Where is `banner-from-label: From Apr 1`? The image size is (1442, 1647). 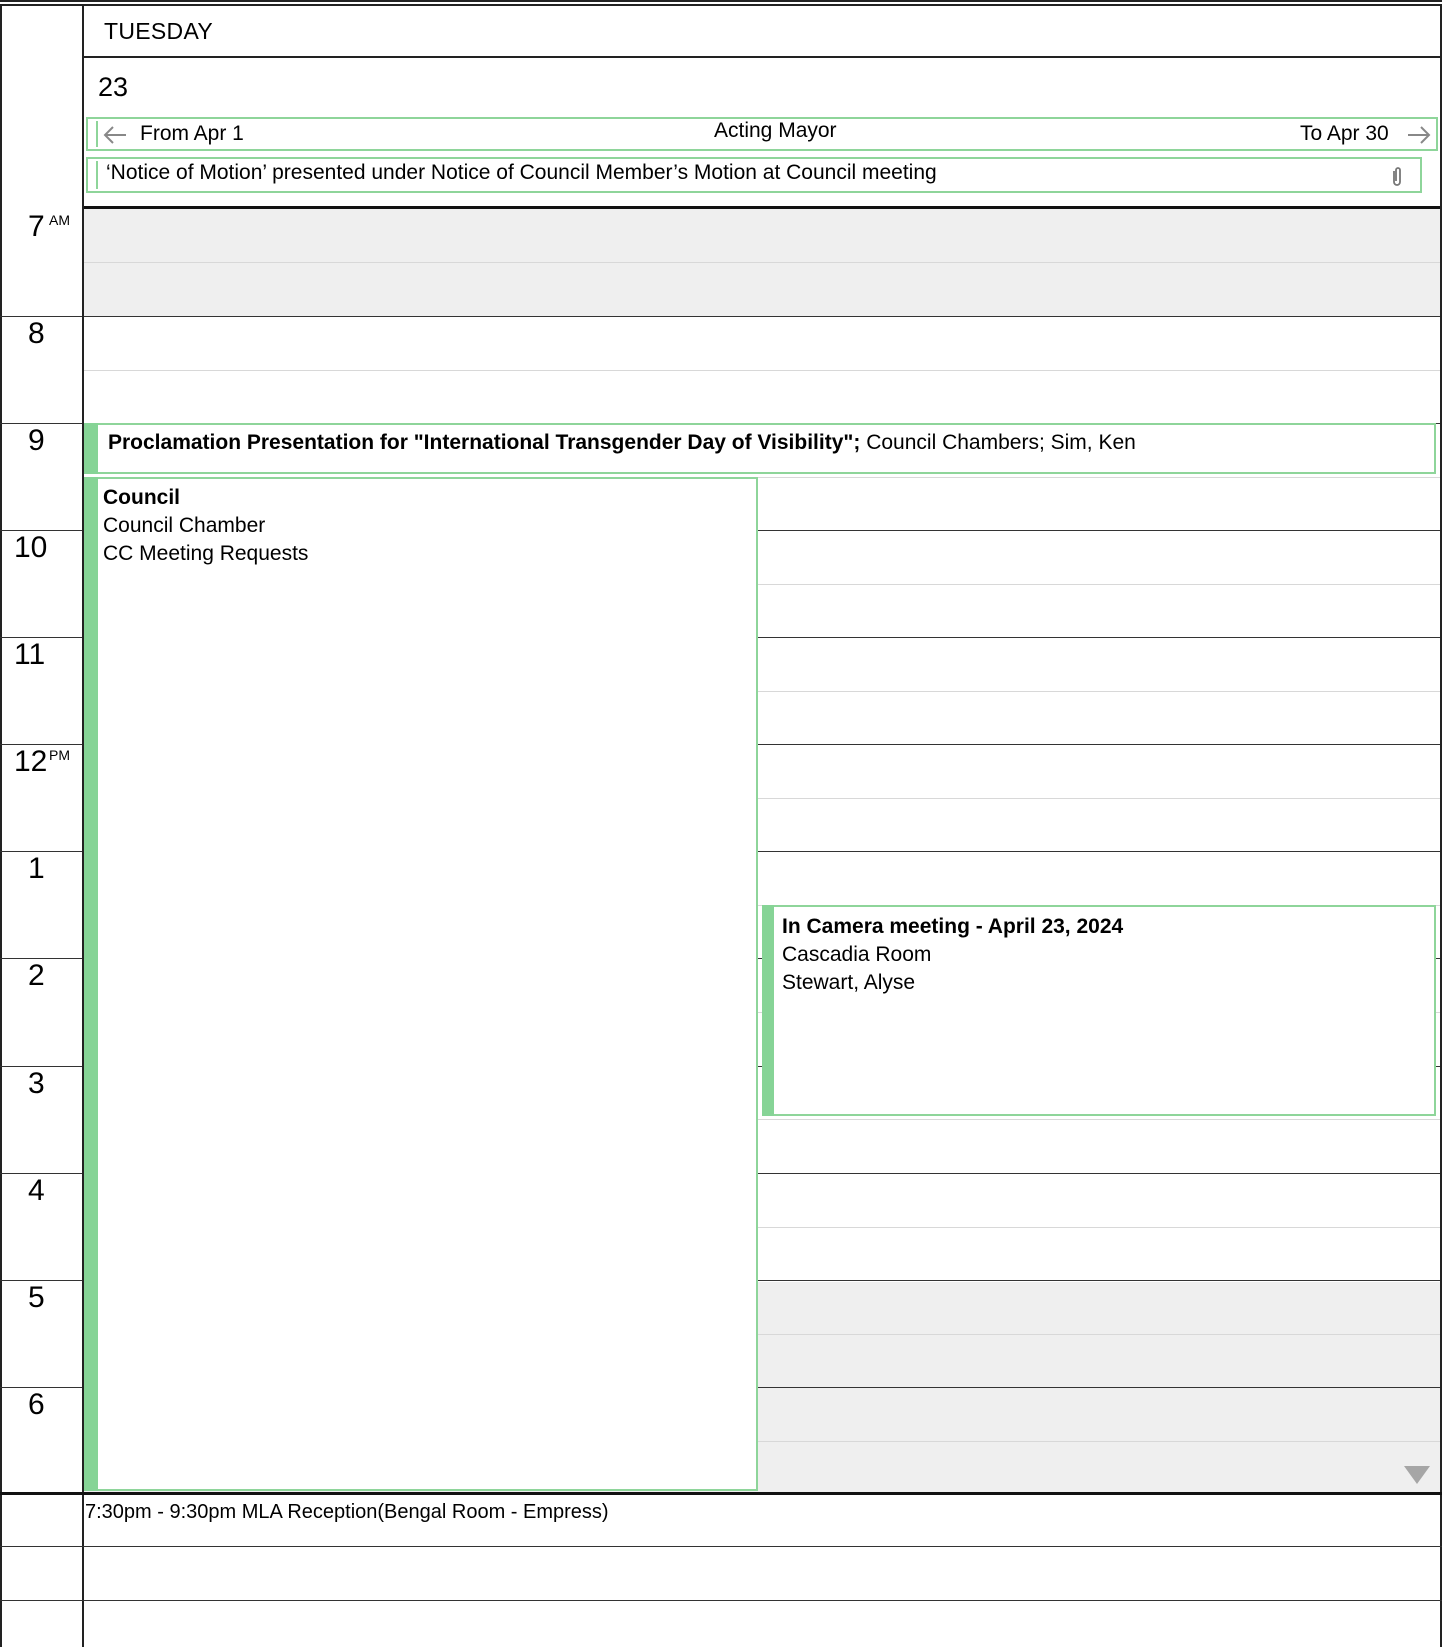
banner-from-label: From Apr 1 is located at coordinates (192, 133).